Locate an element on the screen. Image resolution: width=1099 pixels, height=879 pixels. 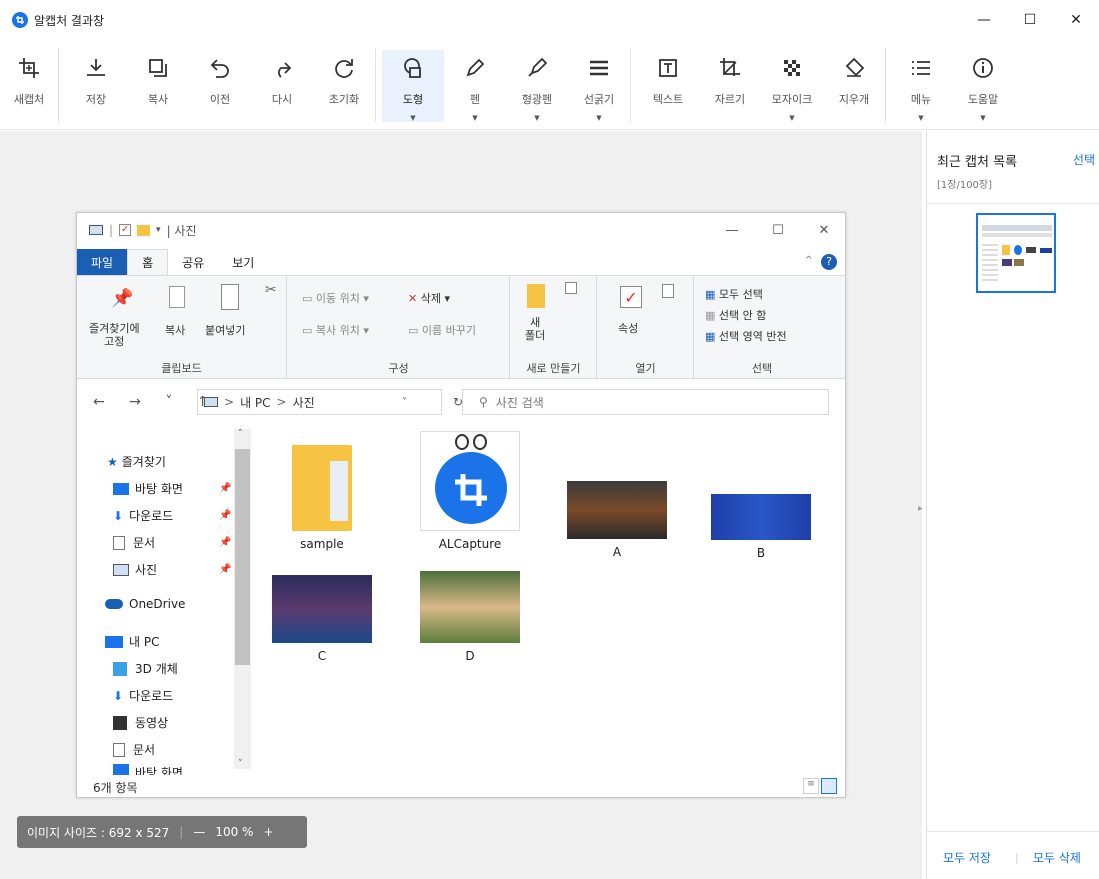
text-tool-button: 텍스트 is located at coordinates (668, 86).